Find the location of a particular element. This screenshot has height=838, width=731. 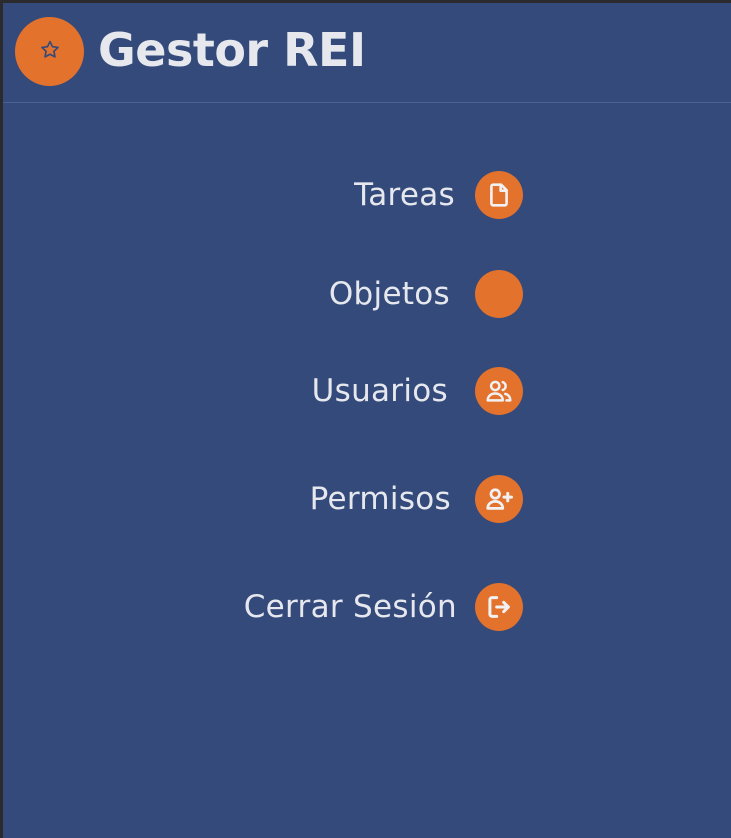

blank-icon is located at coordinates (499, 294).